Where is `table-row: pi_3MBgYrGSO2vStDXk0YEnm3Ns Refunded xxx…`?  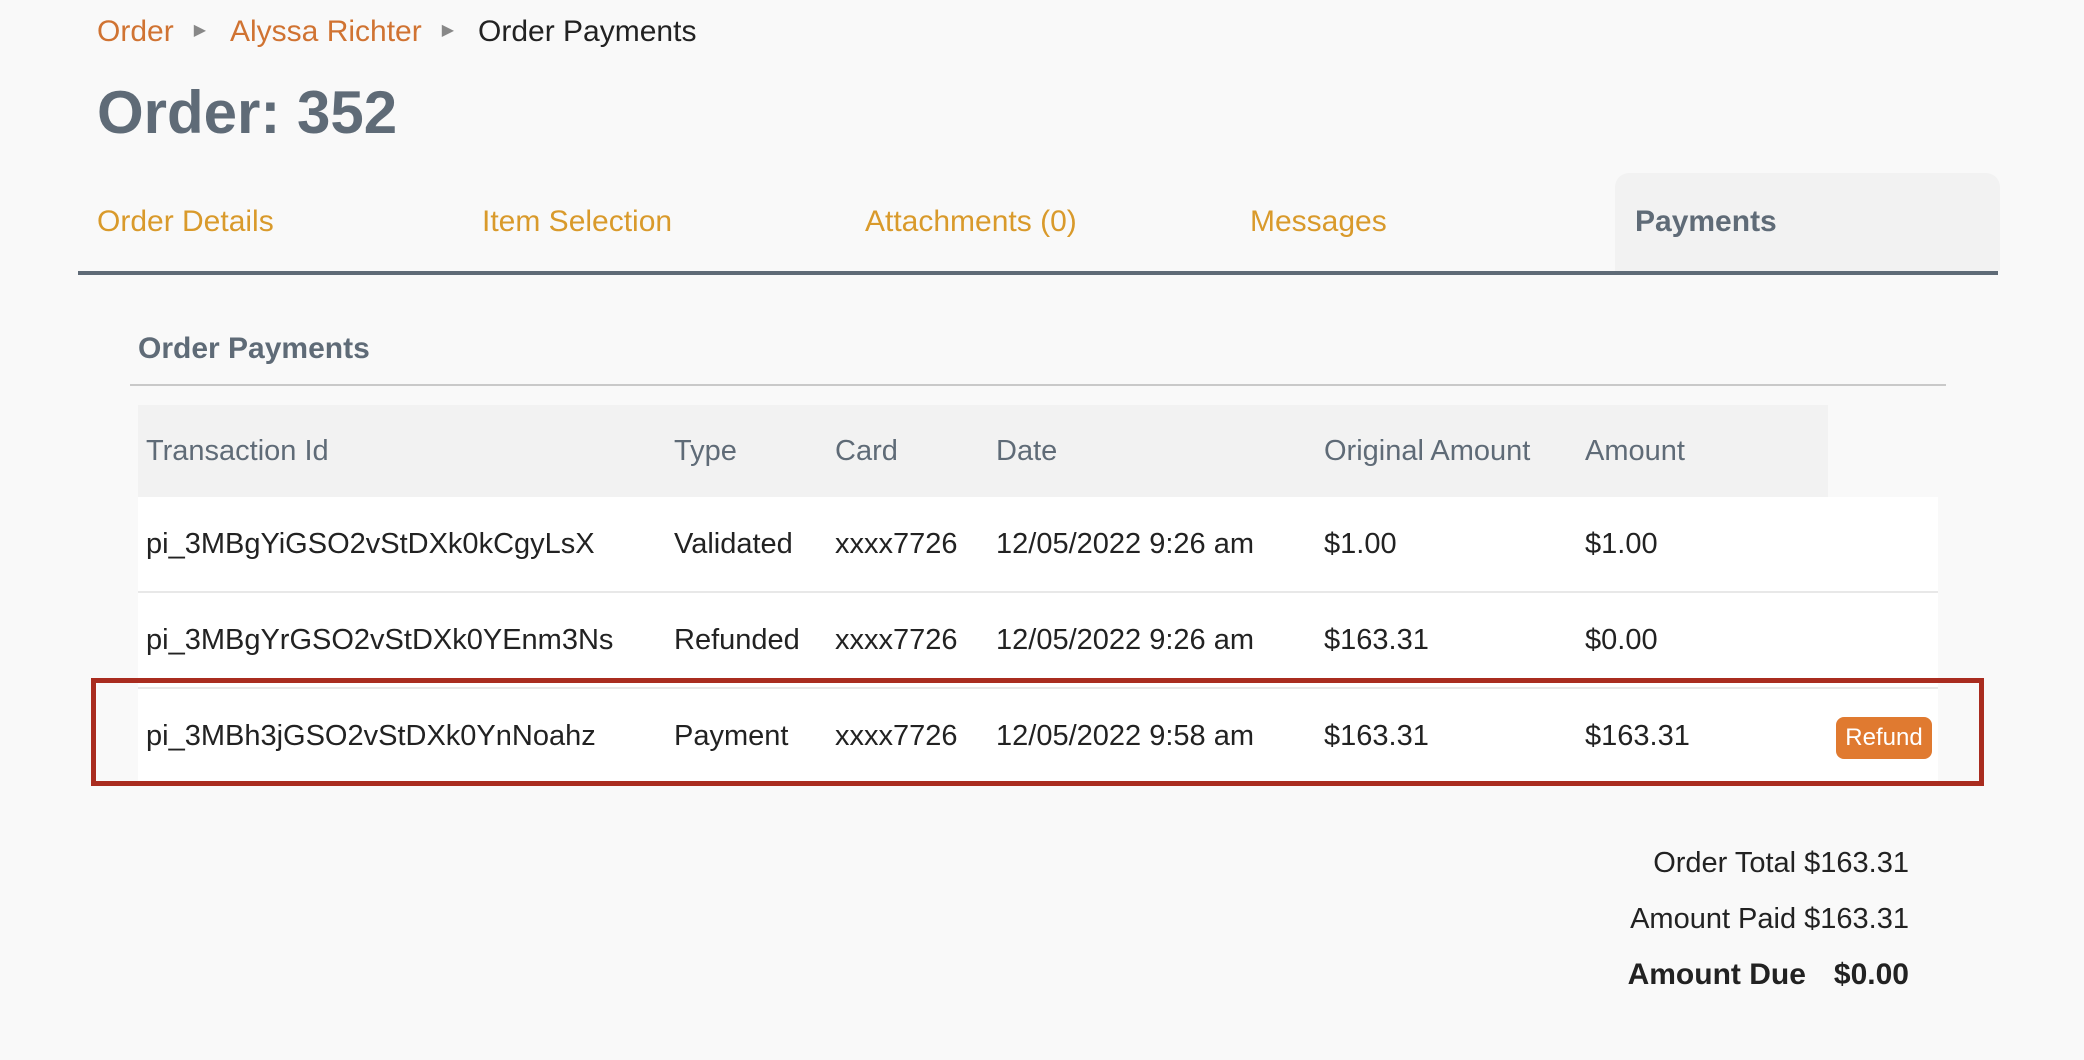
table-row: pi_3MBgYrGSO2vStDXk0YEnm3Ns Refunded xxx… is located at coordinates (1038, 641).